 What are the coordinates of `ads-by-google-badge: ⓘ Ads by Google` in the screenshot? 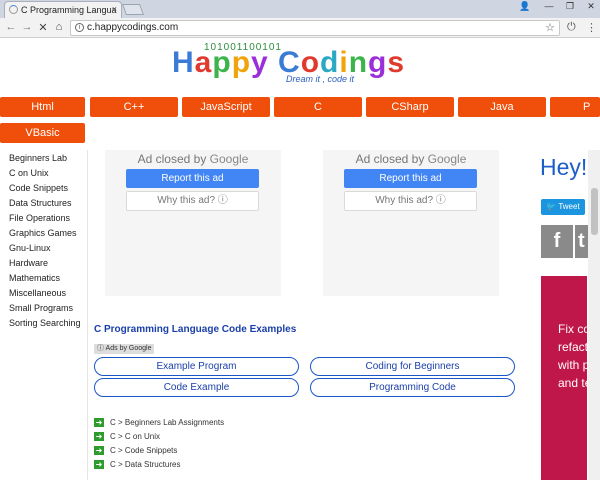 It's located at (124, 349).